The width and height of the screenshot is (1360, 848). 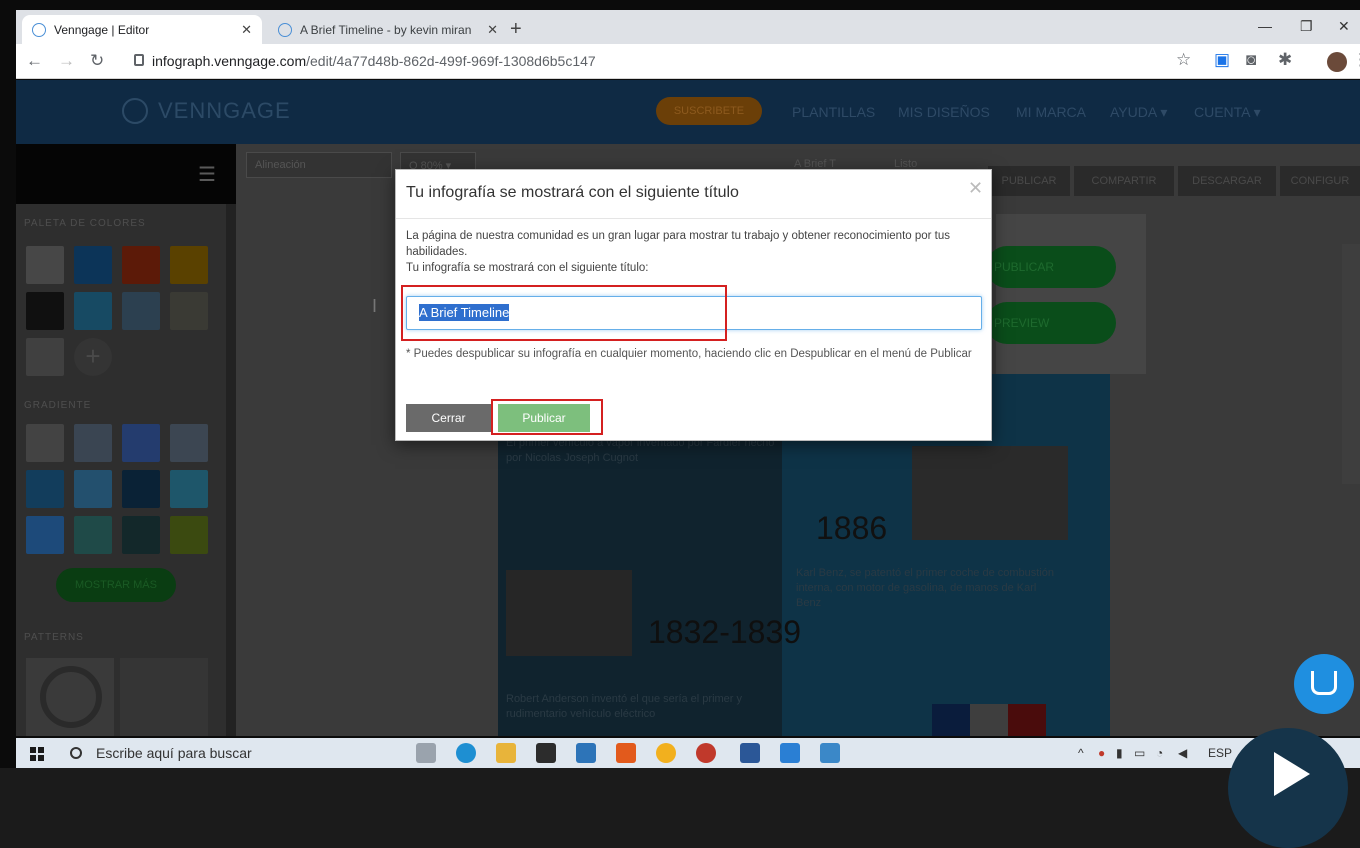 What do you see at coordinates (1285, 60) in the screenshot?
I see `puzzle-icon: ✱` at bounding box center [1285, 60].